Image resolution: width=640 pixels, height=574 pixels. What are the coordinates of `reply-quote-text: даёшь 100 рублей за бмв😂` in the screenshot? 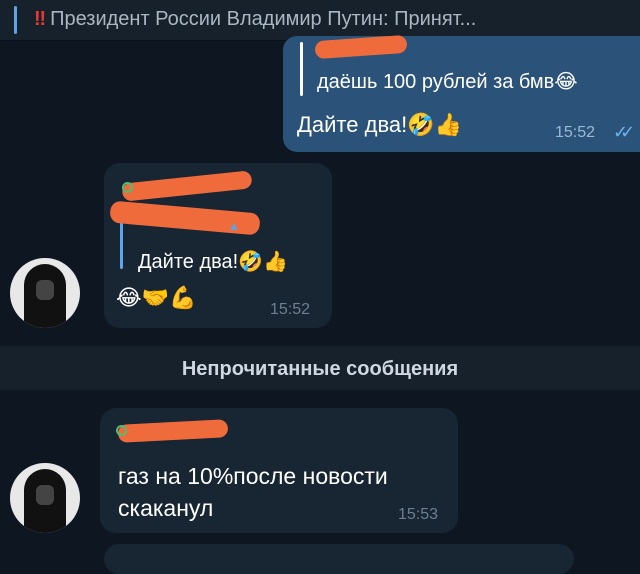 It's located at (447, 82).